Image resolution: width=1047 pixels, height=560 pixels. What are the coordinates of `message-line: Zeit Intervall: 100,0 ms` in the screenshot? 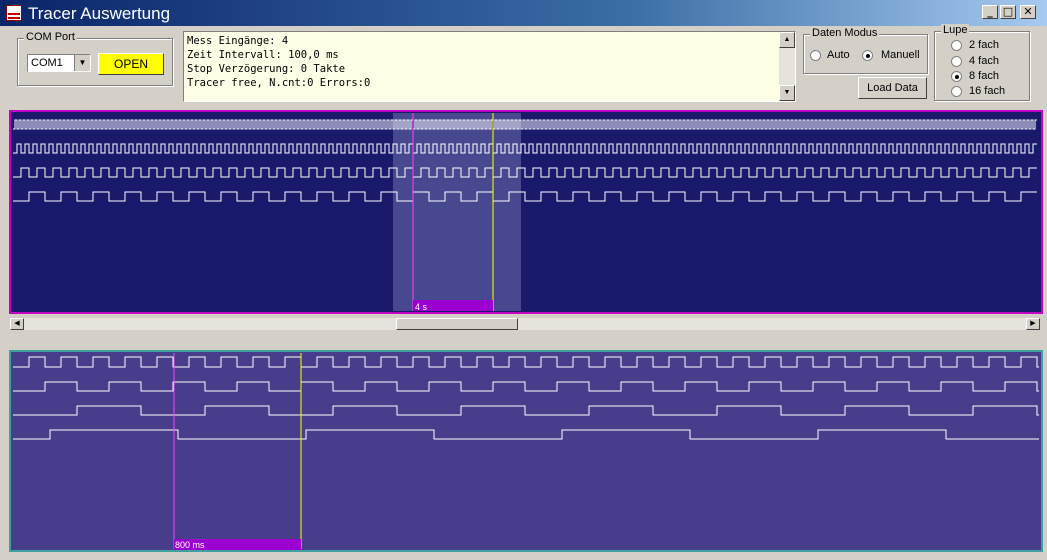 It's located at (263, 55).